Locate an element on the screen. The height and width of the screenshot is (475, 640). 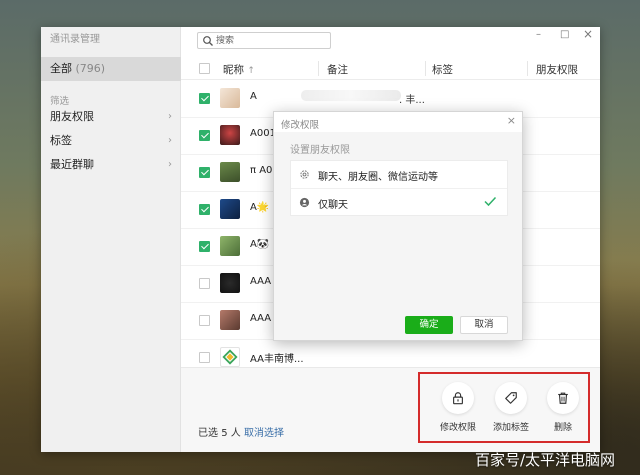
permission-options: 聊天、朋友圈、微信运动等 仅聊天 is located at coordinates (399, 188).